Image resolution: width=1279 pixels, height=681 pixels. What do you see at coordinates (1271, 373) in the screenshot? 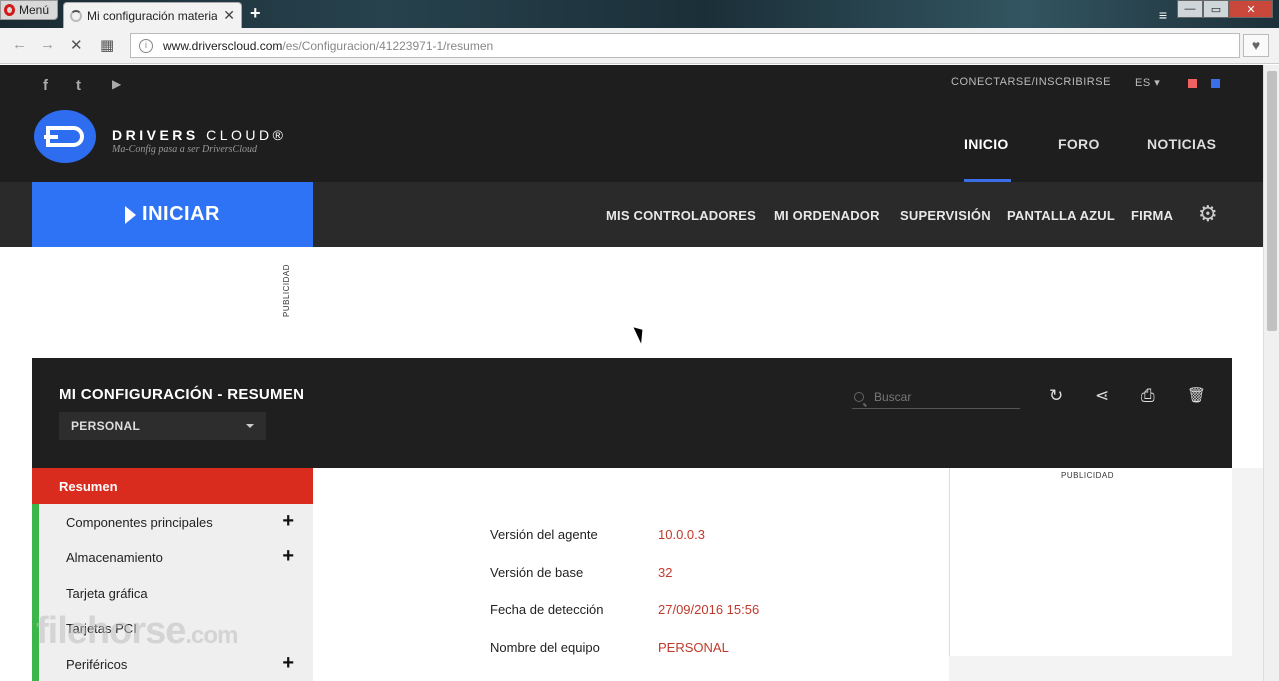
I see `page-scrollbar` at bounding box center [1271, 373].